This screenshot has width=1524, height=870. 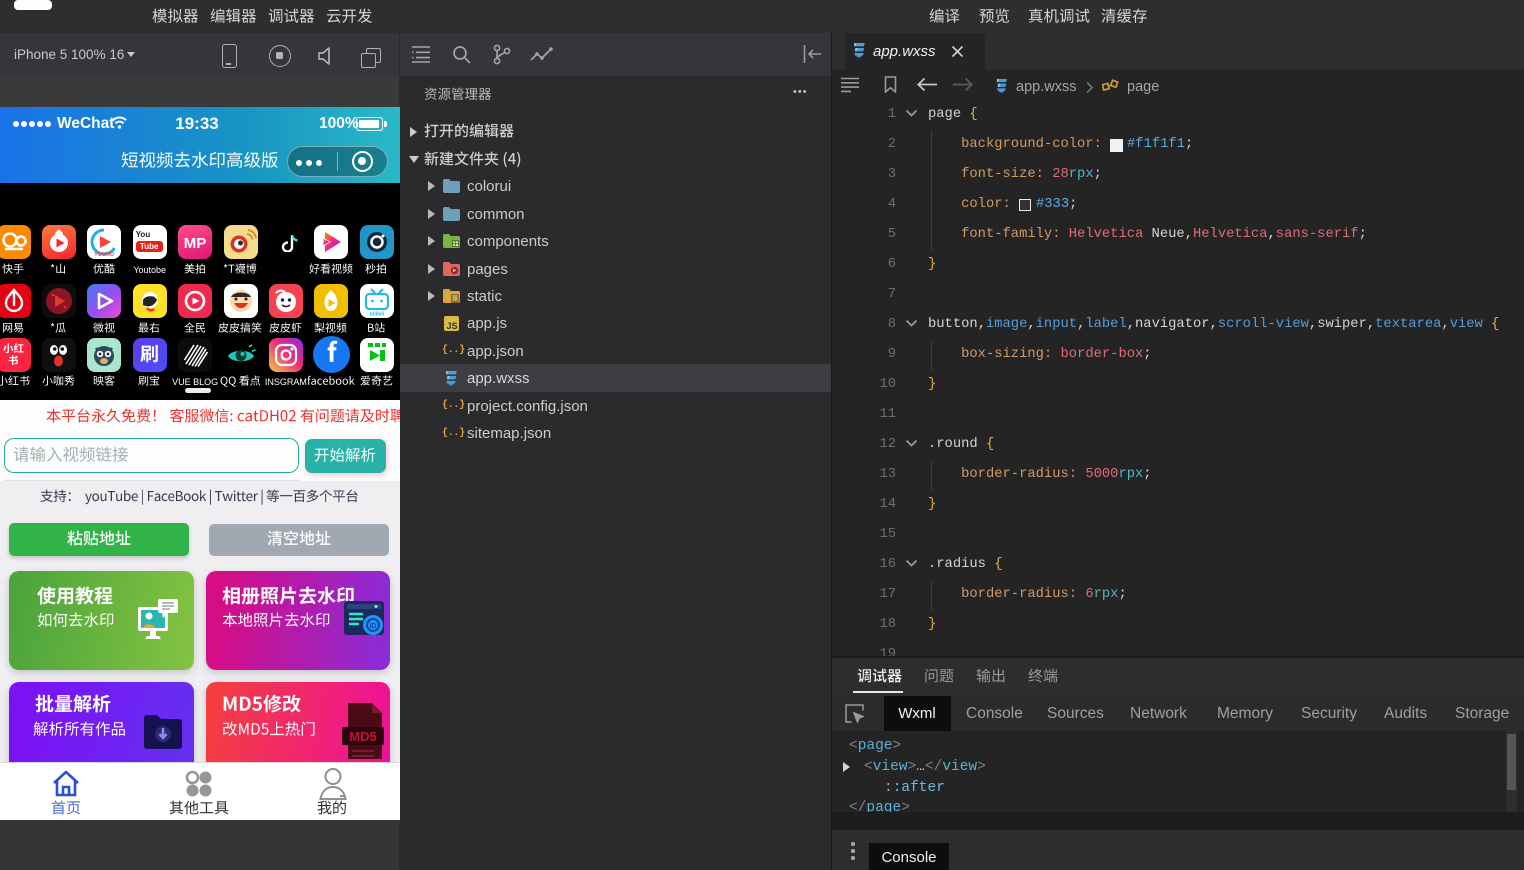 What do you see at coordinates (373, 626) in the screenshot?
I see `svg-text: ID` at bounding box center [373, 626].